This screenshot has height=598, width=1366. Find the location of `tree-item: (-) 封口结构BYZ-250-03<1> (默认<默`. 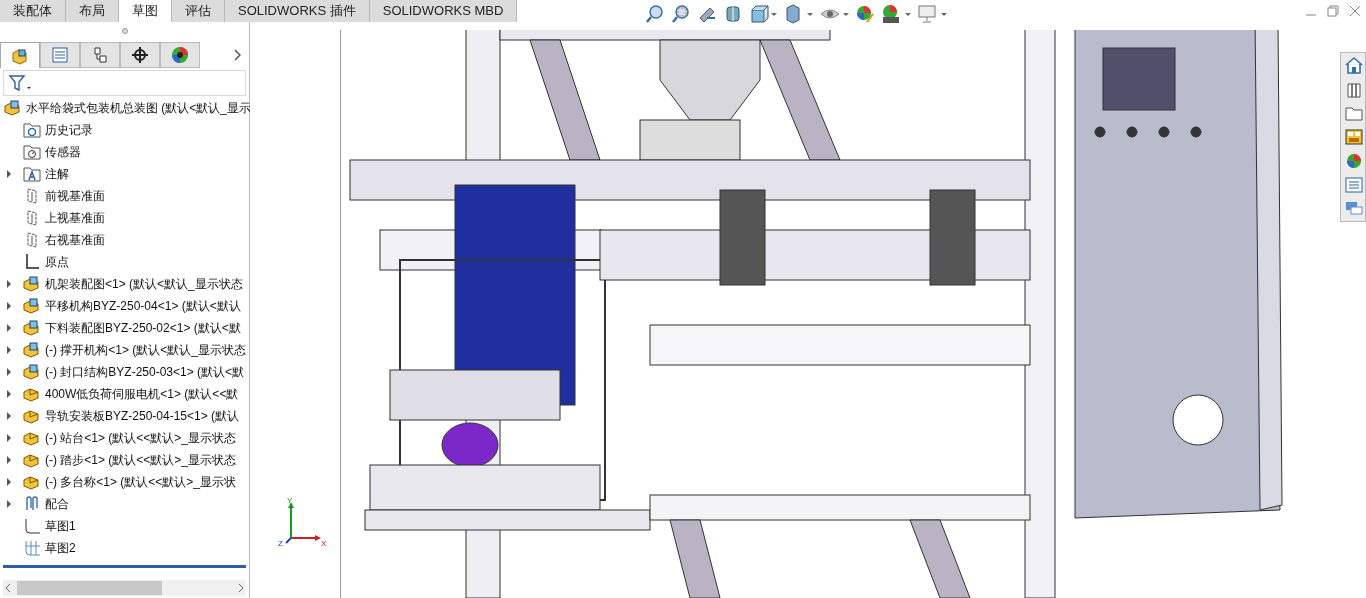

tree-item: (-) 封口结构BYZ-250-03<1> (默认<默 is located at coordinates (124, 372).